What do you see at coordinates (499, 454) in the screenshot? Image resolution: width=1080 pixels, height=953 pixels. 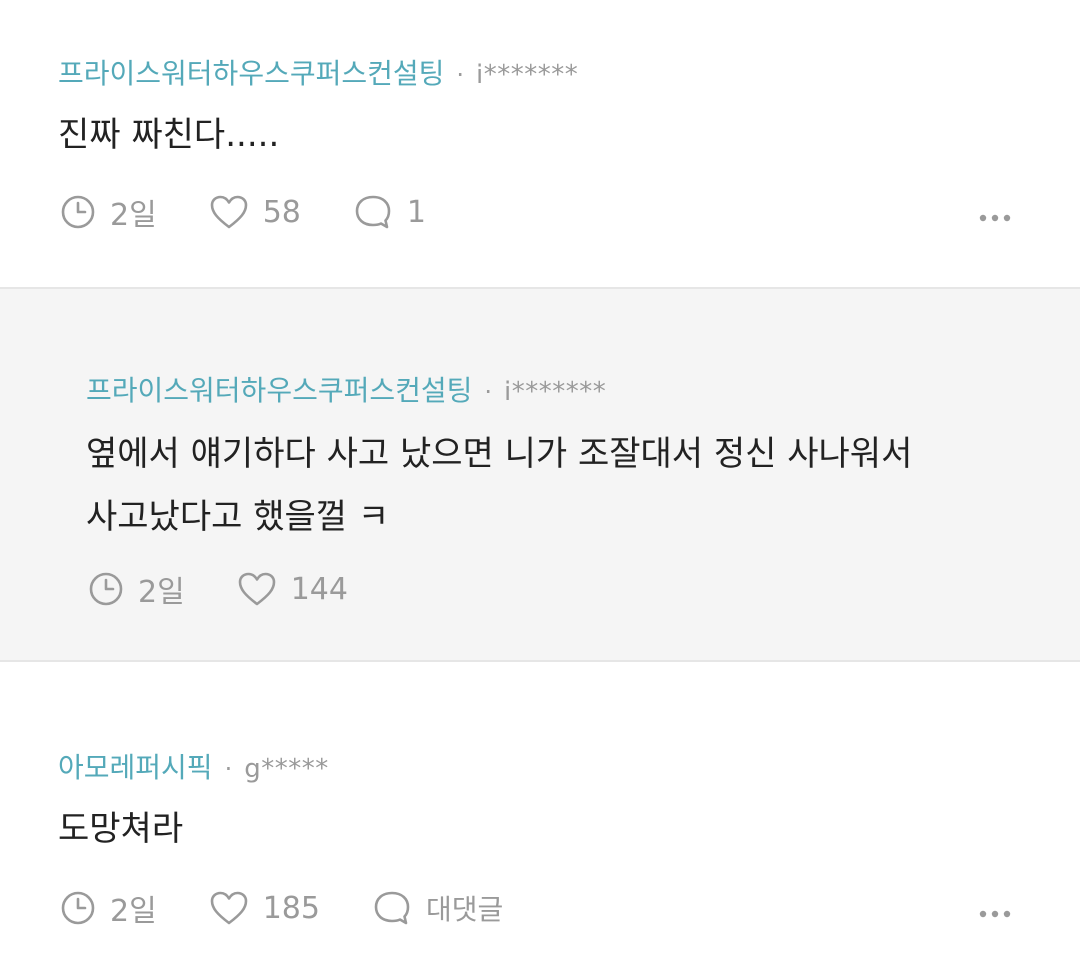 I see `comment-text-line: 옆에서 얘기하다 사고 났으면 니가 조잘대서 정신 사나워서` at bounding box center [499, 454].